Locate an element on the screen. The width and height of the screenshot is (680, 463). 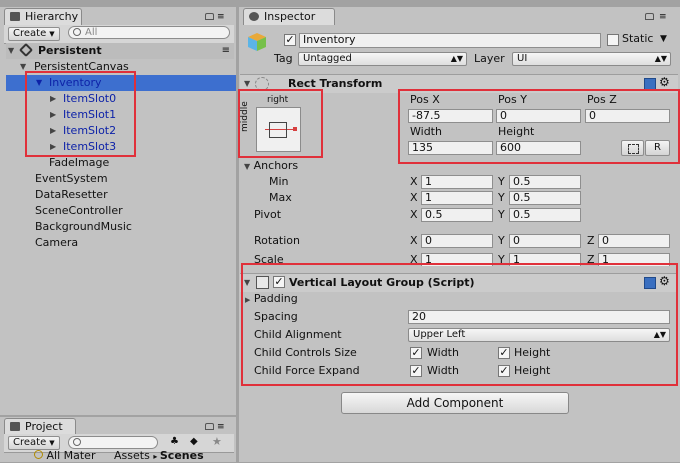
max-x-field: 1 is located at coordinates (457, 198).